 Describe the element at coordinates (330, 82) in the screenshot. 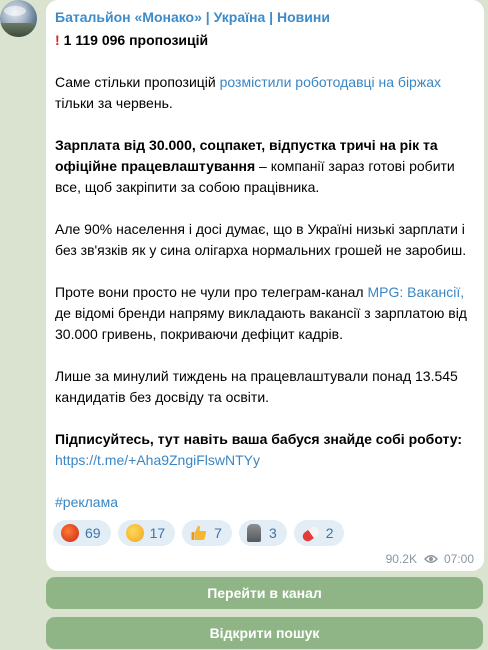

I see `job-boards-link: розмістили роботодавці на біржах` at that location.